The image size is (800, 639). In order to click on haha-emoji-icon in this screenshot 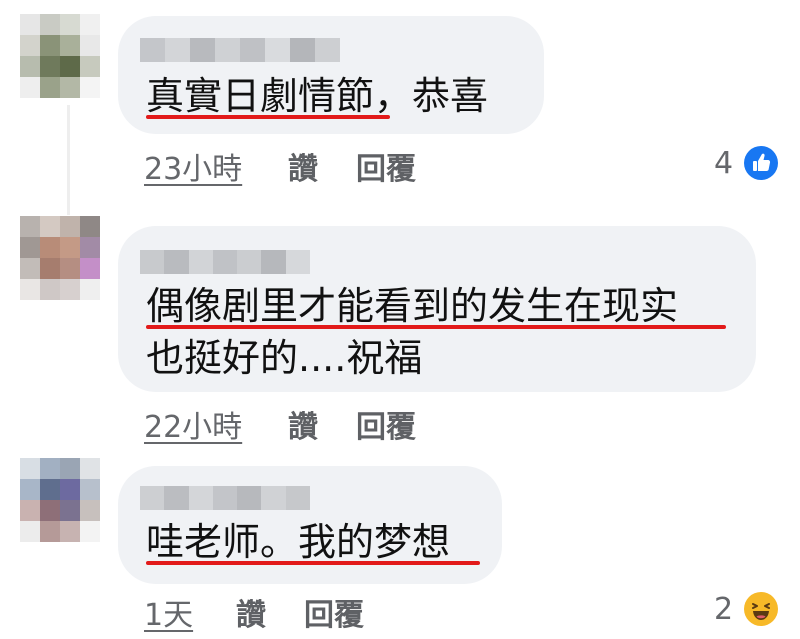, I will do `click(761, 609)`.